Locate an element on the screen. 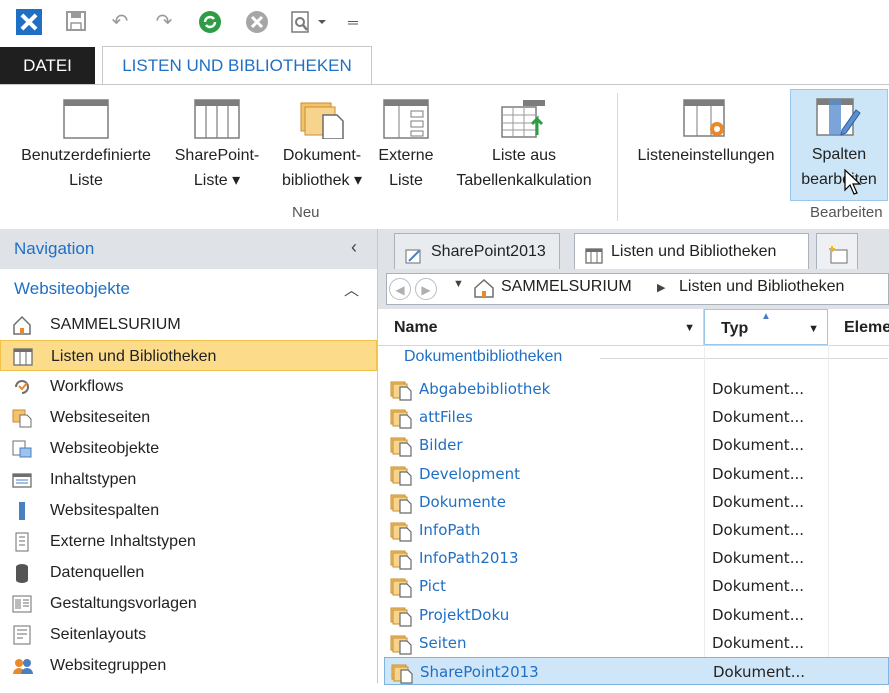 The height and width of the screenshot is (693, 889). nav-item-page-layouts: Seitenlayouts is located at coordinates (188, 634).